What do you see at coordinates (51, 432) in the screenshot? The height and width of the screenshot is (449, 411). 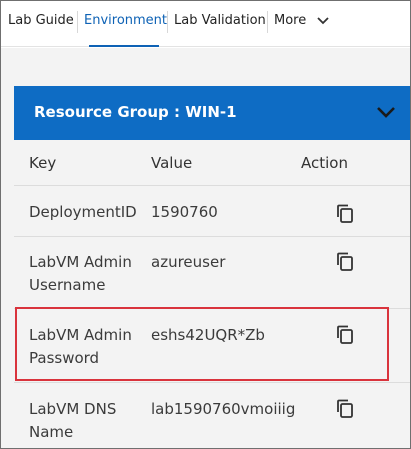 I see `row-key-continued: Name` at bounding box center [51, 432].